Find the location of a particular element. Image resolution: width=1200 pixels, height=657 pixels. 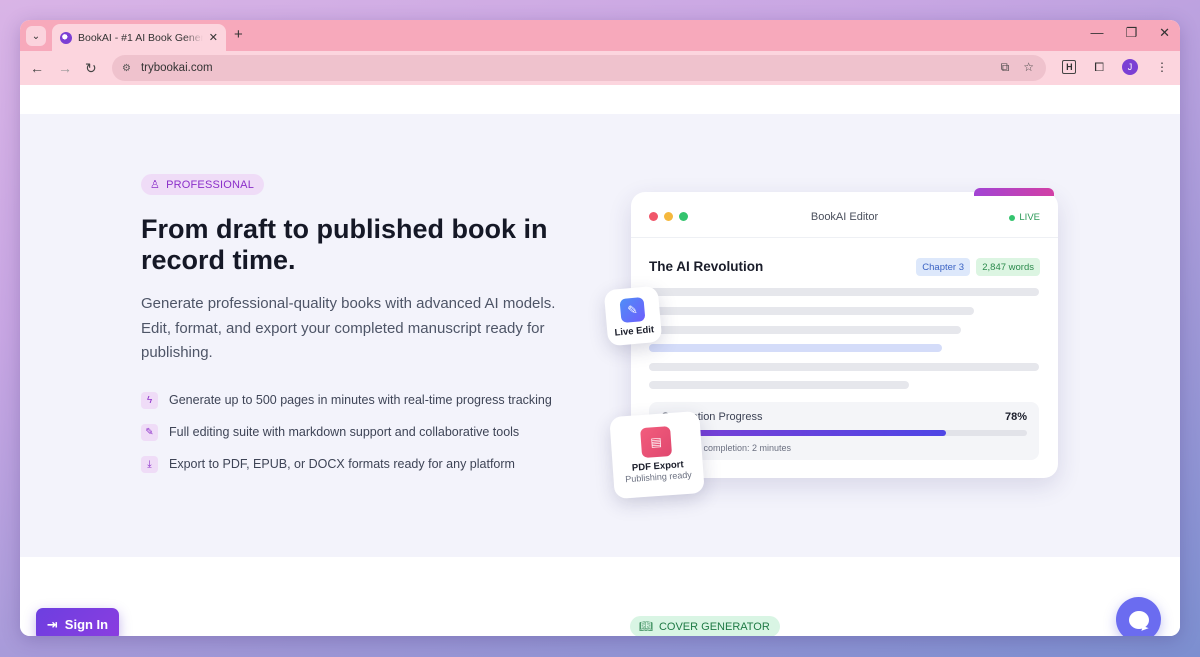

browser-menu-icon: ⋮ is located at coordinates (1162, 67).